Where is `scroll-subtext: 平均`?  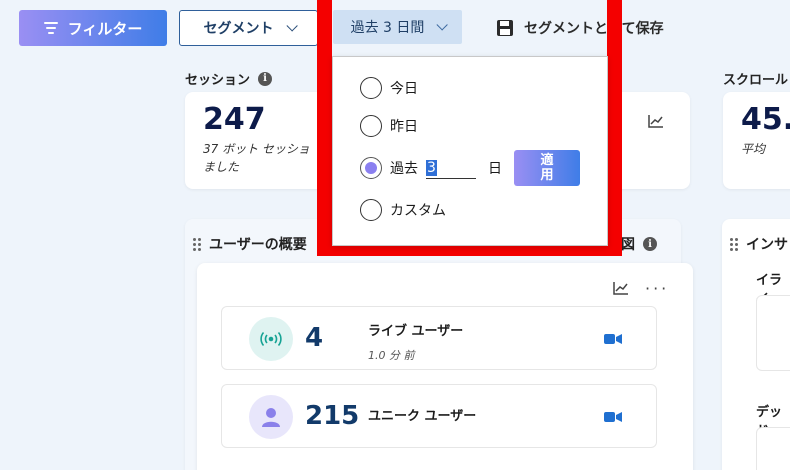 scroll-subtext: 平均 is located at coordinates (753, 149).